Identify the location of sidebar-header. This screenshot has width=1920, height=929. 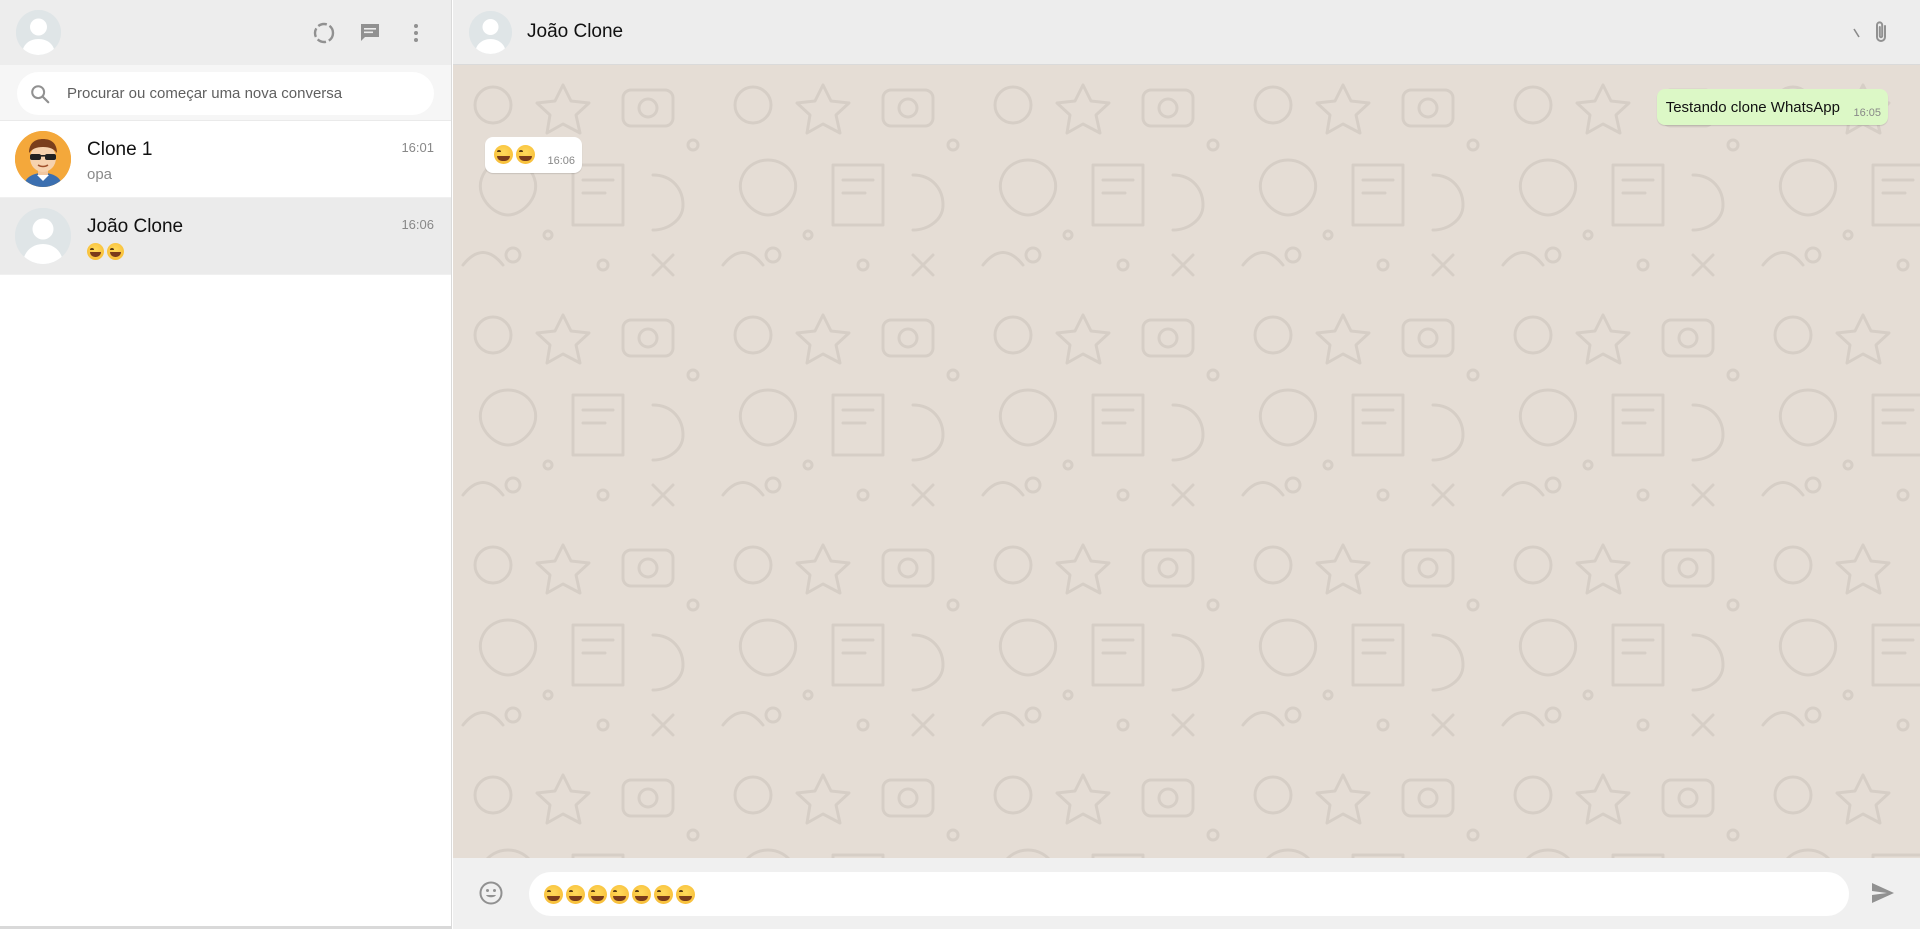
(225, 32).